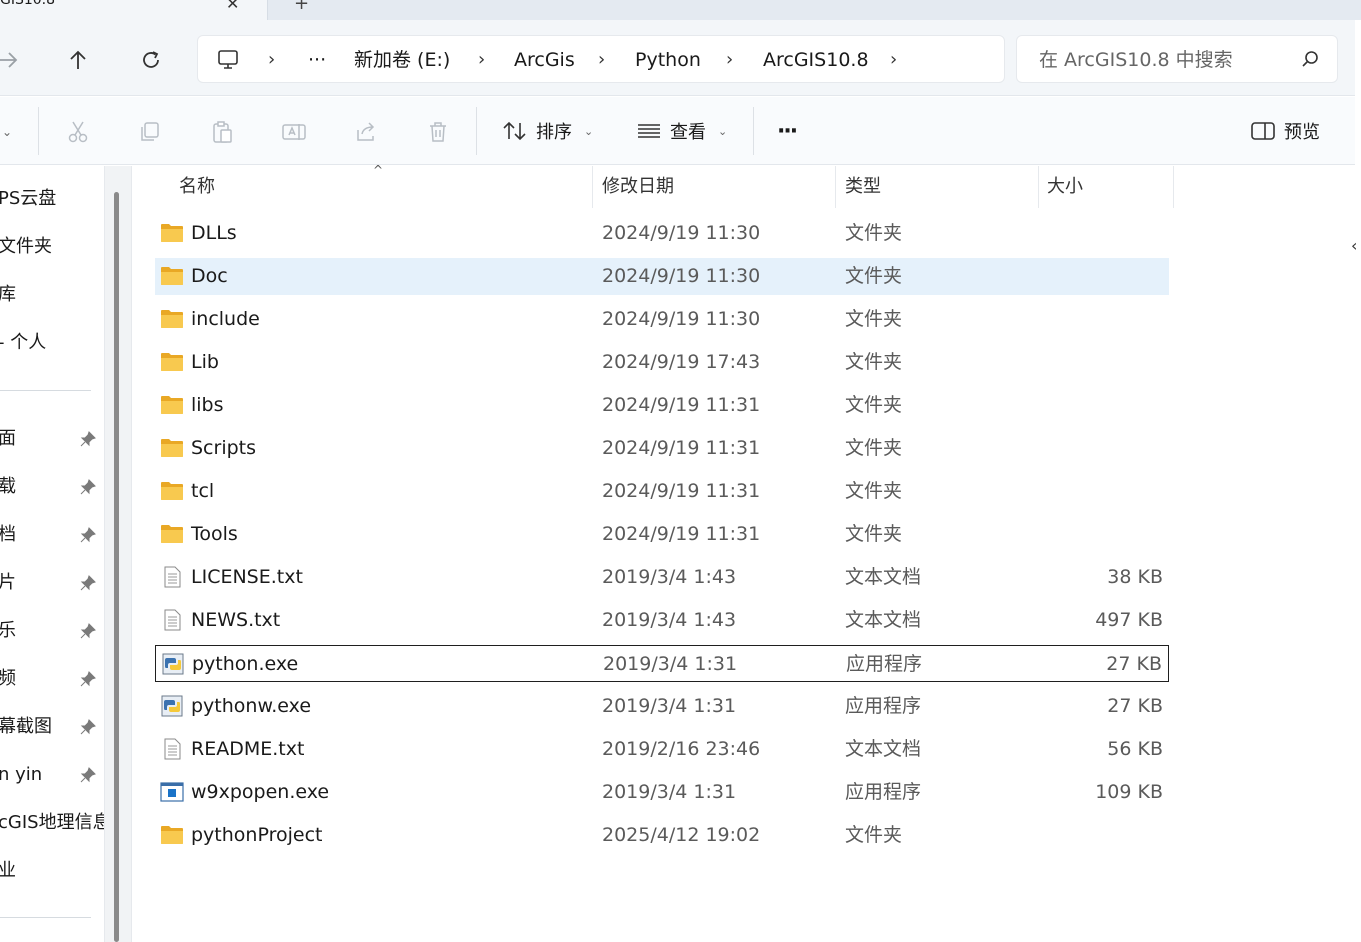 Image resolution: width=1361 pixels, height=942 pixels. I want to click on sidebar-item: 面, so click(52, 439).